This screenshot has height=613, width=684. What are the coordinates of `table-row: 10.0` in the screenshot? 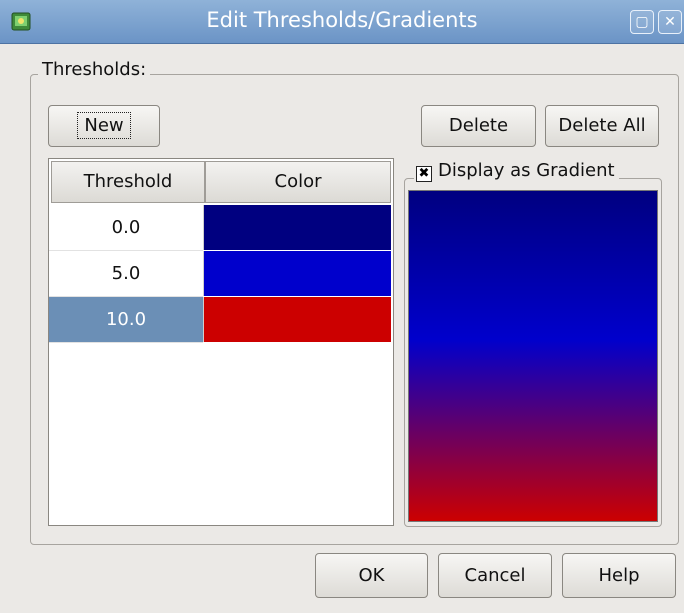 It's located at (221, 320).